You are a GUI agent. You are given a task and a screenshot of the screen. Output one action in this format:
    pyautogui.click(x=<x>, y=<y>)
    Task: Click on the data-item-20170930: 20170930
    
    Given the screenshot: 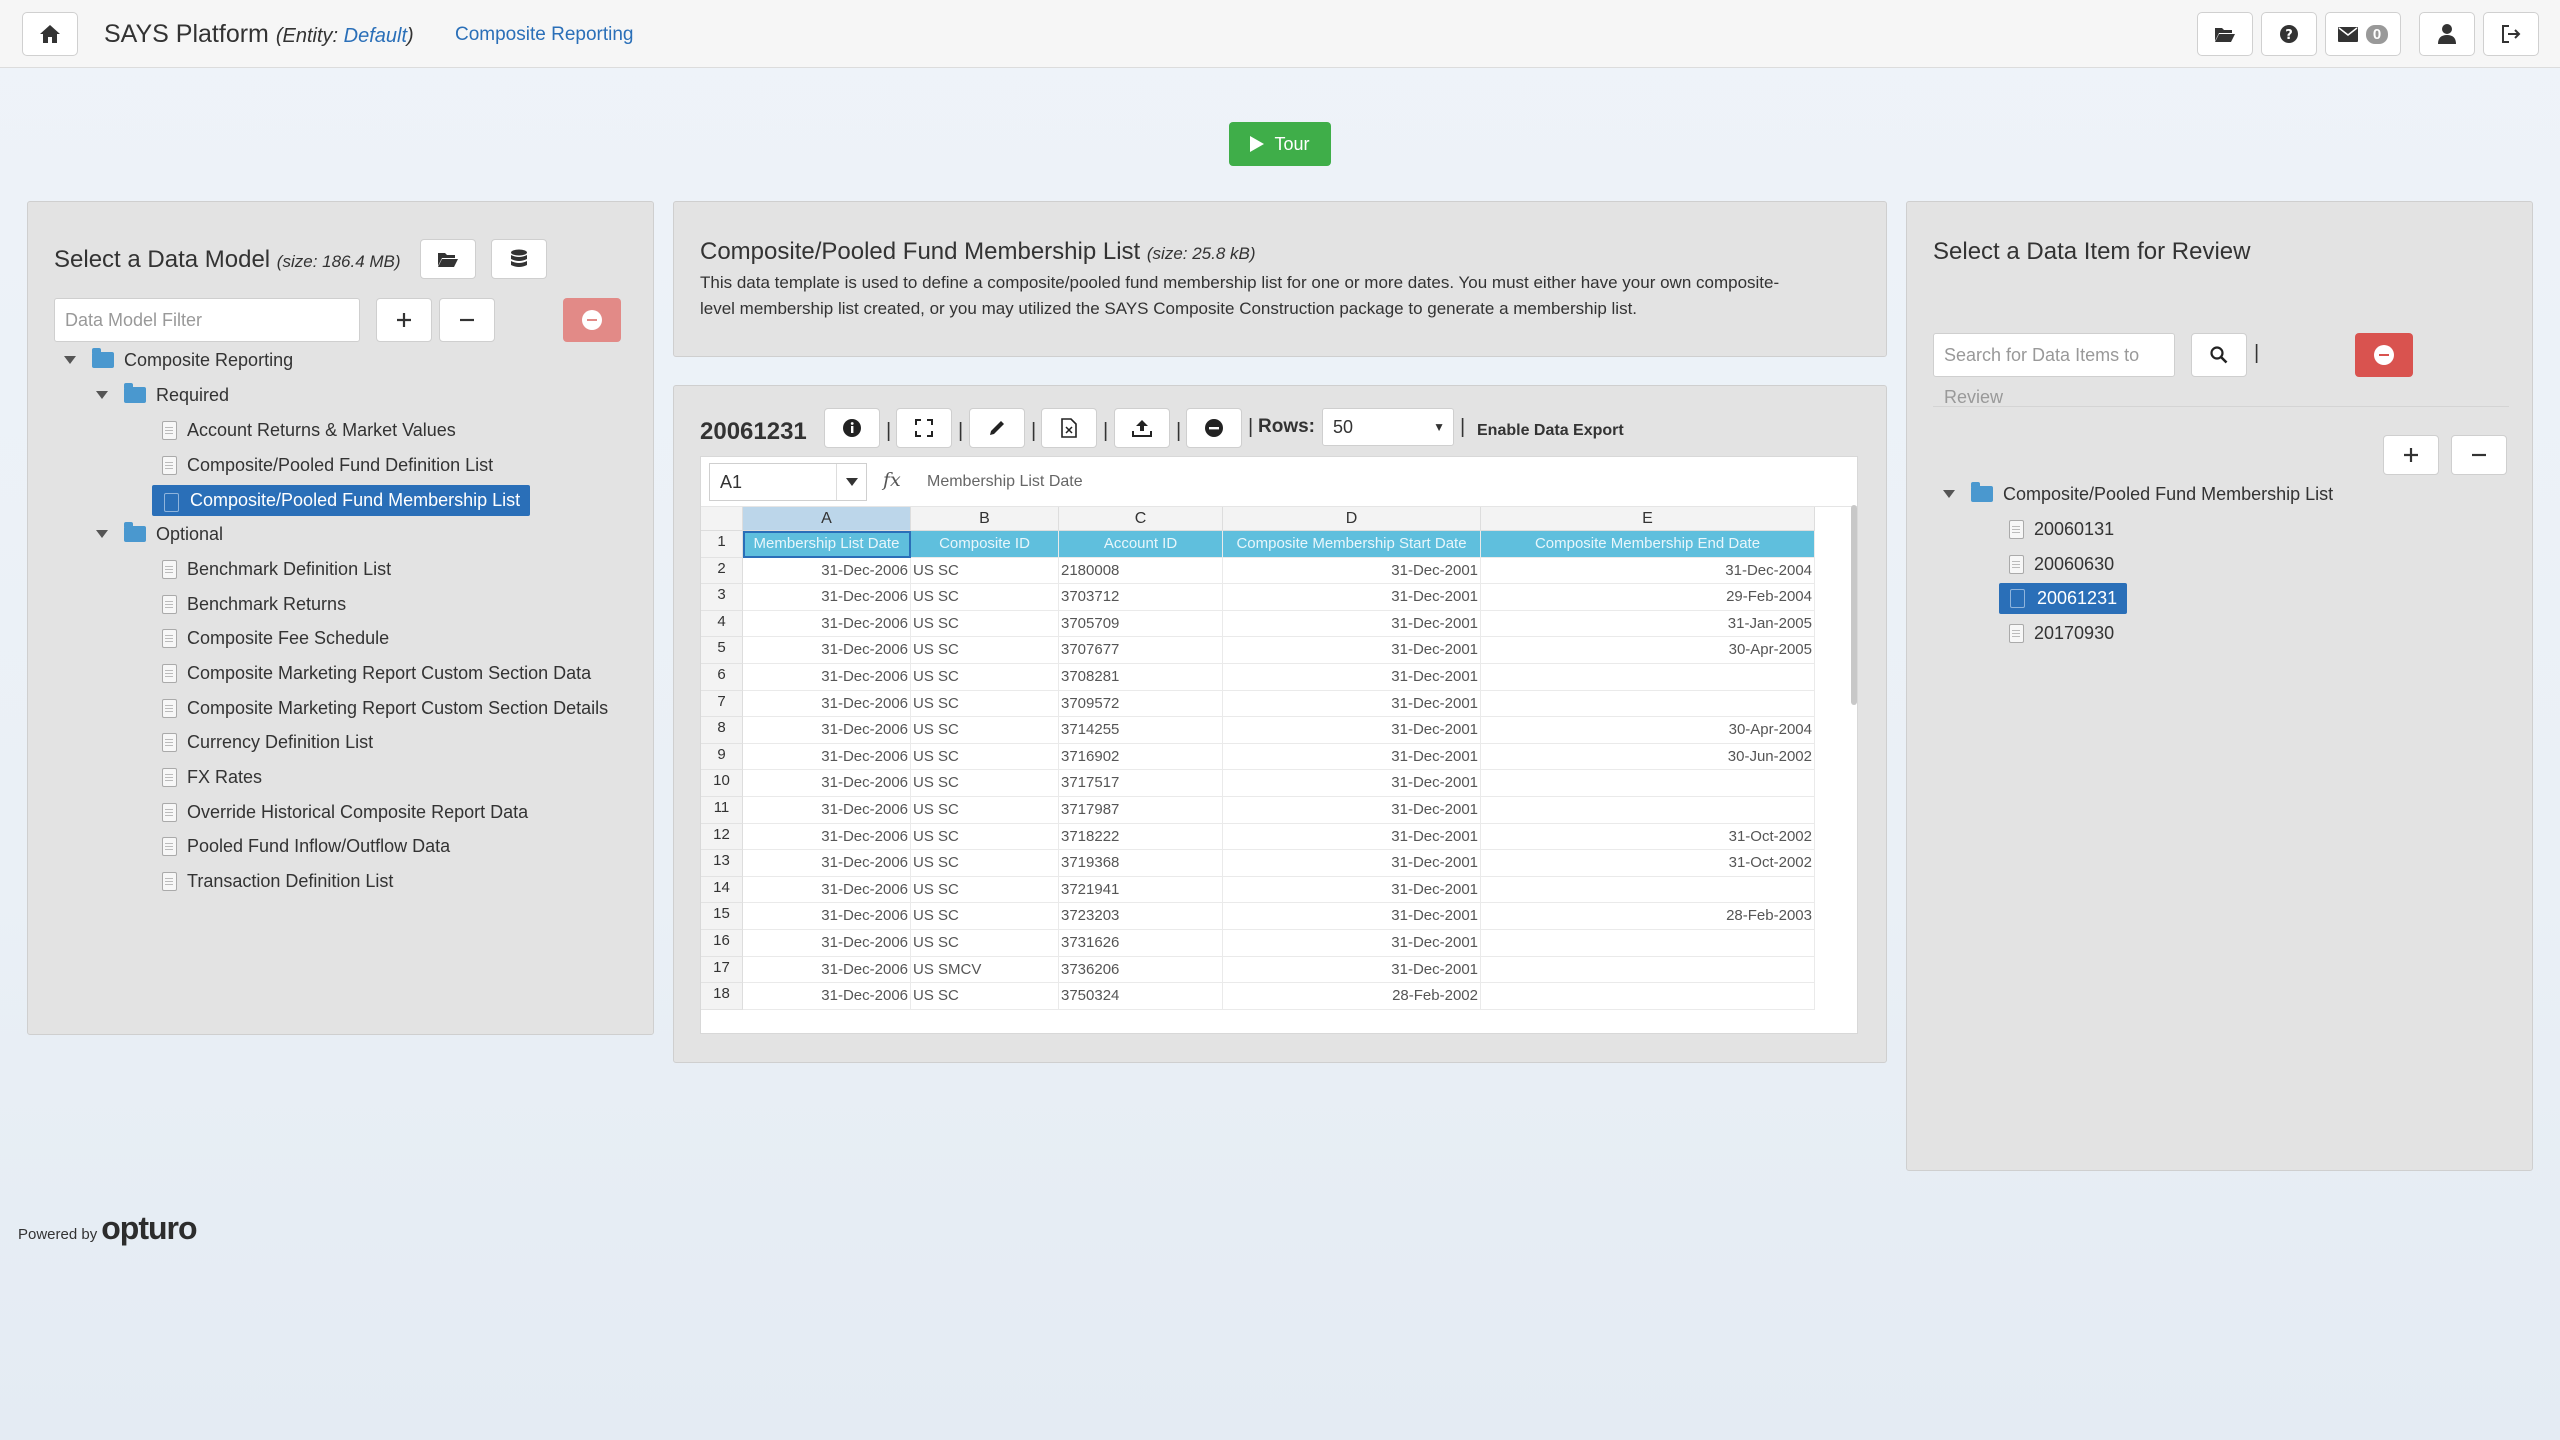 What is the action you would take?
    pyautogui.click(x=2061, y=633)
    